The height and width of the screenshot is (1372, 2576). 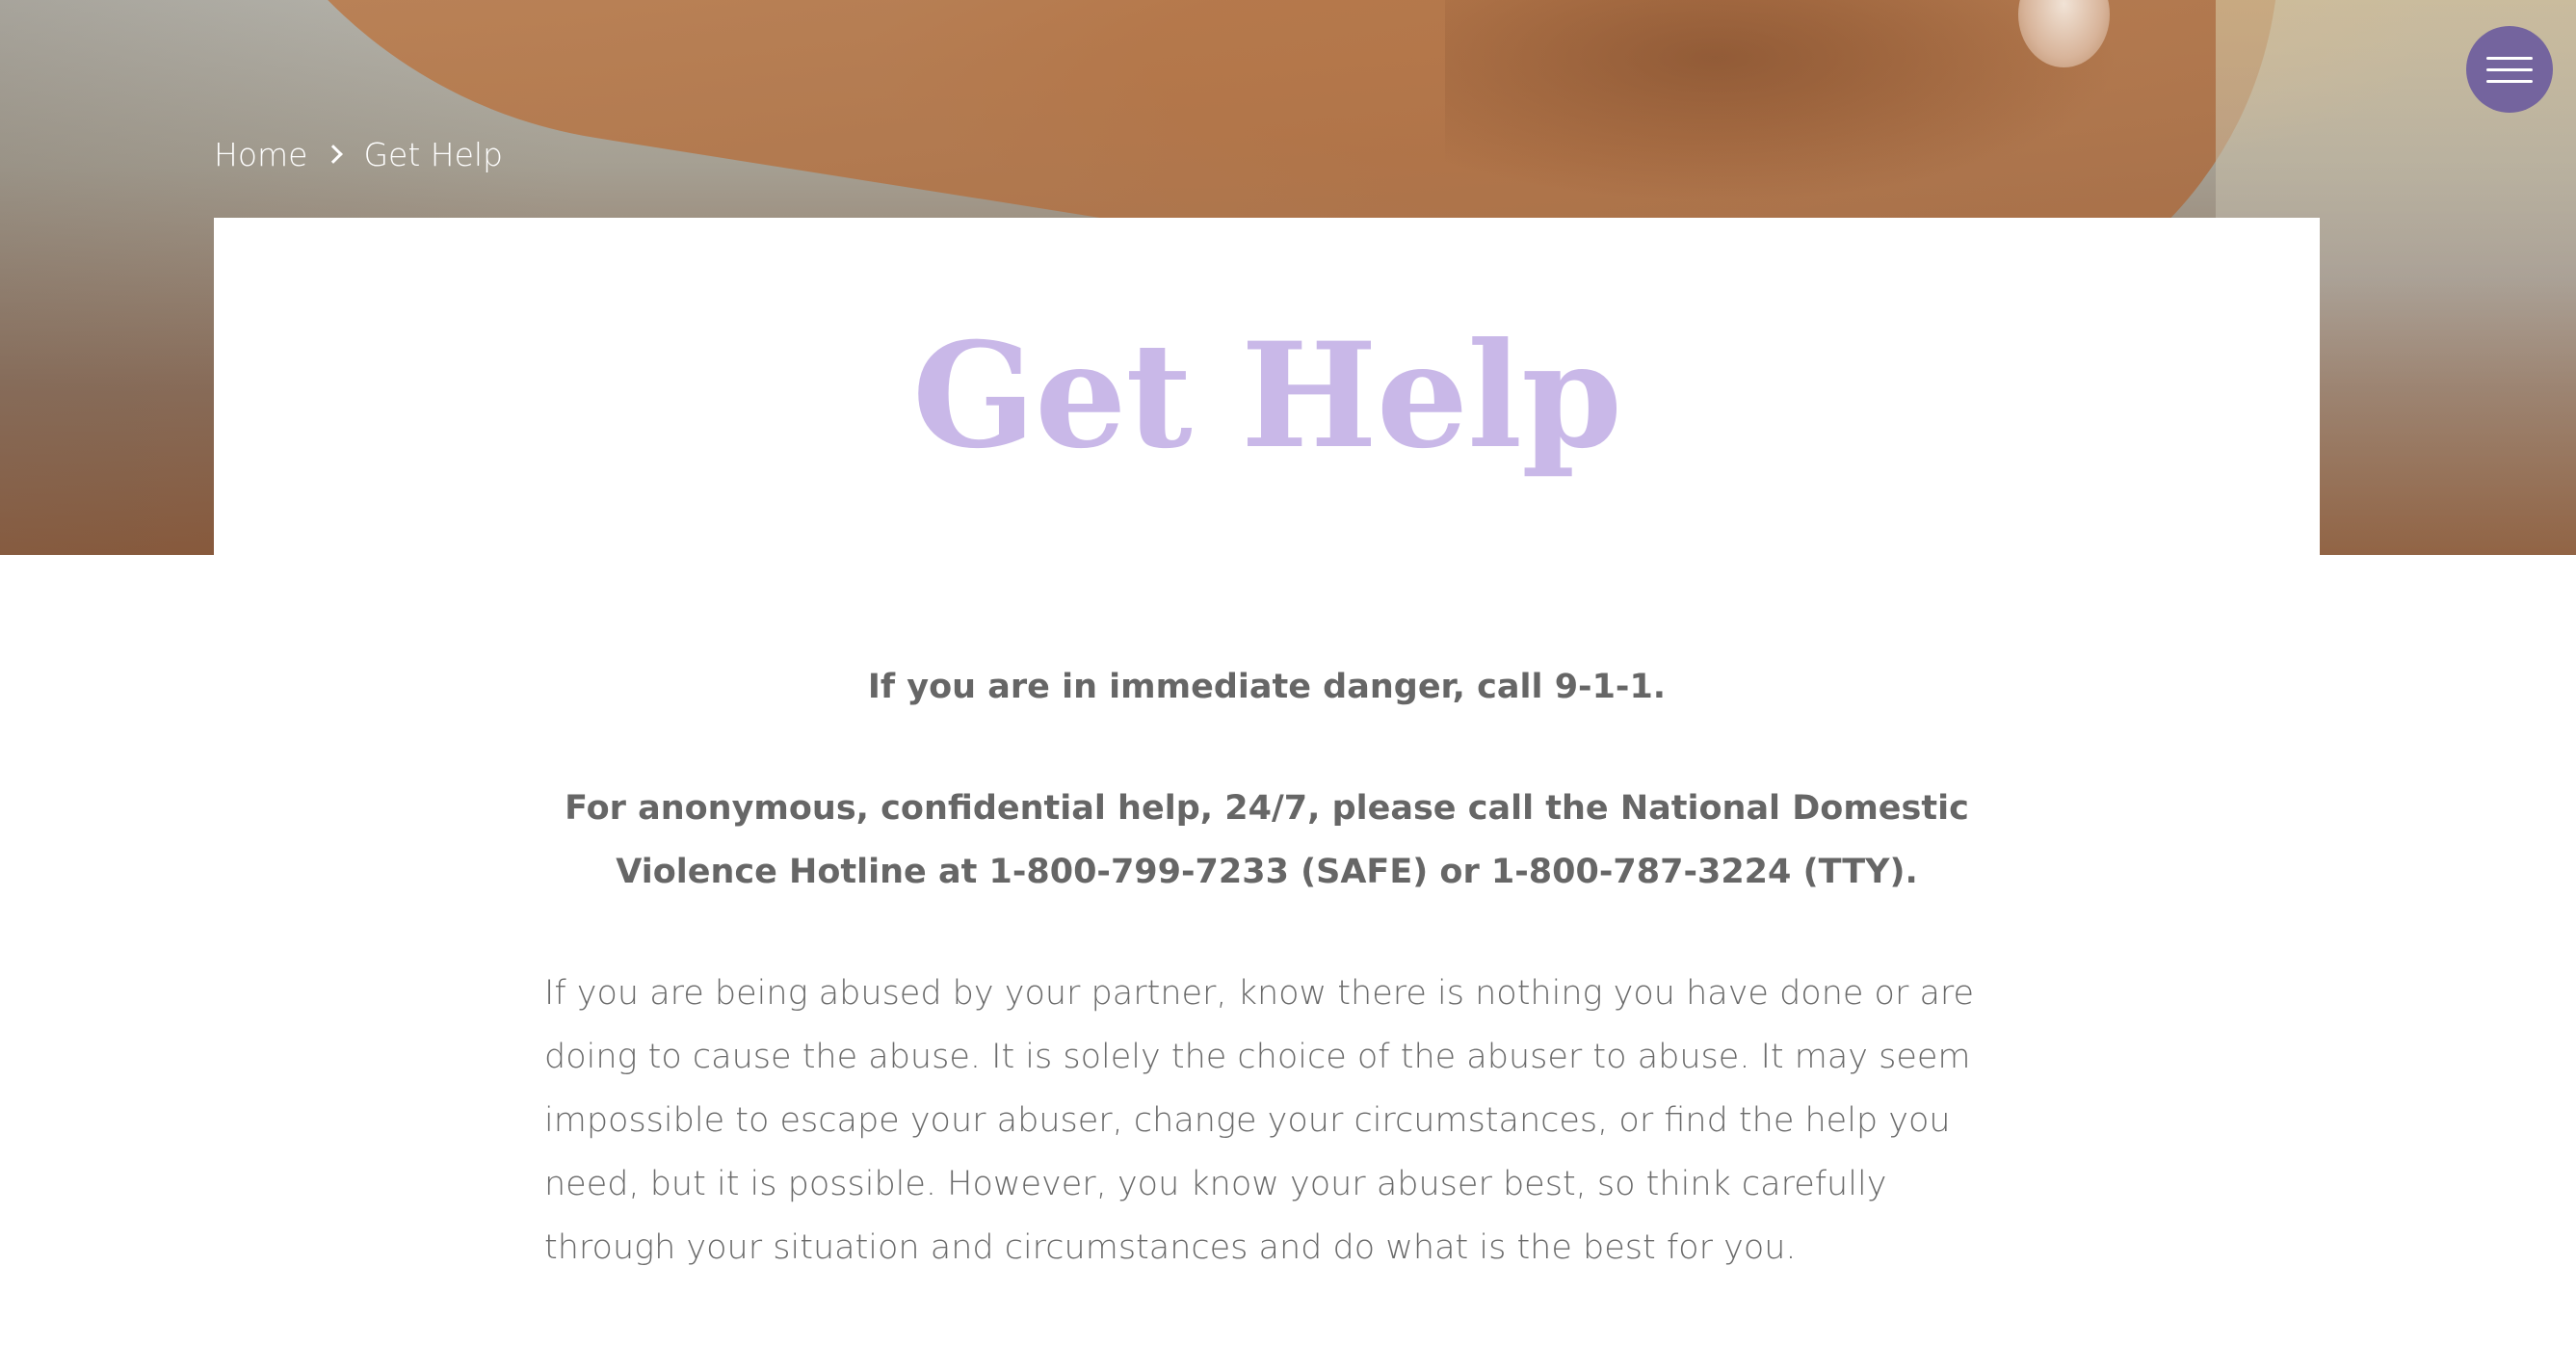 I want to click on chevron-right-icon, so click(x=334, y=154).